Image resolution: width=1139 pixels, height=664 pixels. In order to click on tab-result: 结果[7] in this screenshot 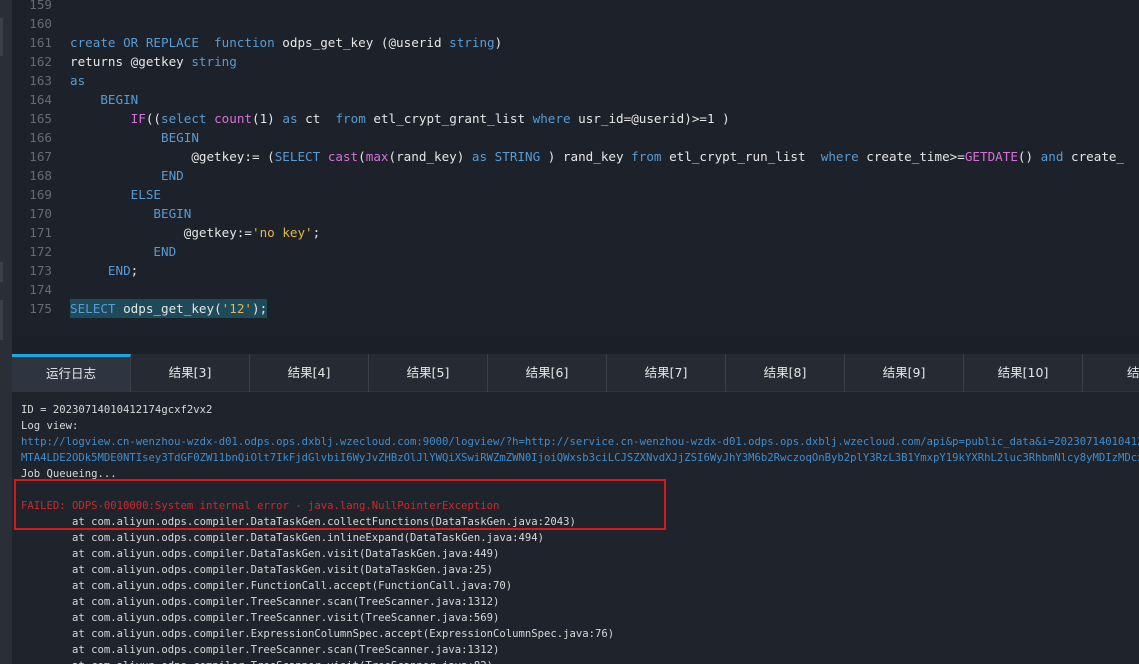, I will do `click(666, 373)`.